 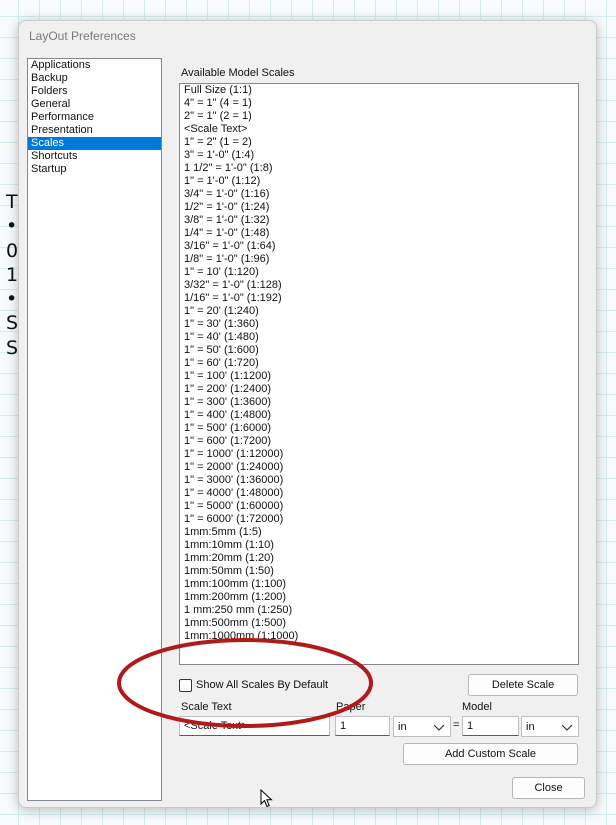 What do you see at coordinates (379, 220) in the screenshot?
I see `scale-list-item: 3/8" = 1'-0" (1:32)` at bounding box center [379, 220].